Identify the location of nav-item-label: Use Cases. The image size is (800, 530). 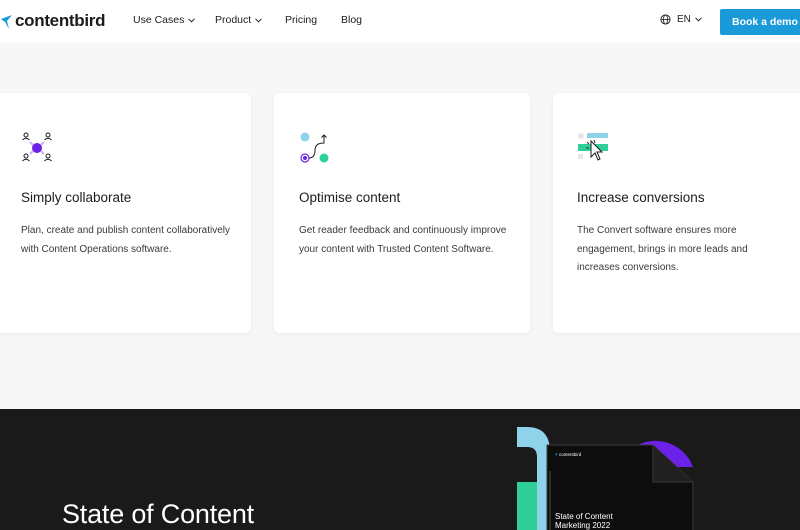
(159, 20).